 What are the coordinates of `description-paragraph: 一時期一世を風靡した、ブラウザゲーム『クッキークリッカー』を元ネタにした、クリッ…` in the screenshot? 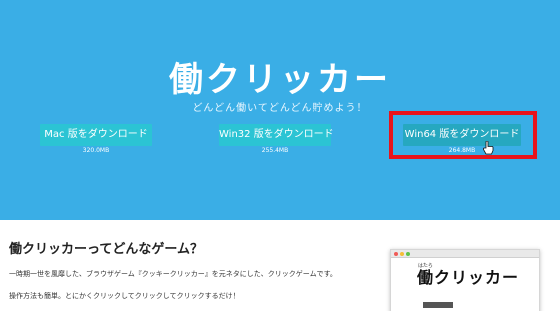 It's located at (173, 274).